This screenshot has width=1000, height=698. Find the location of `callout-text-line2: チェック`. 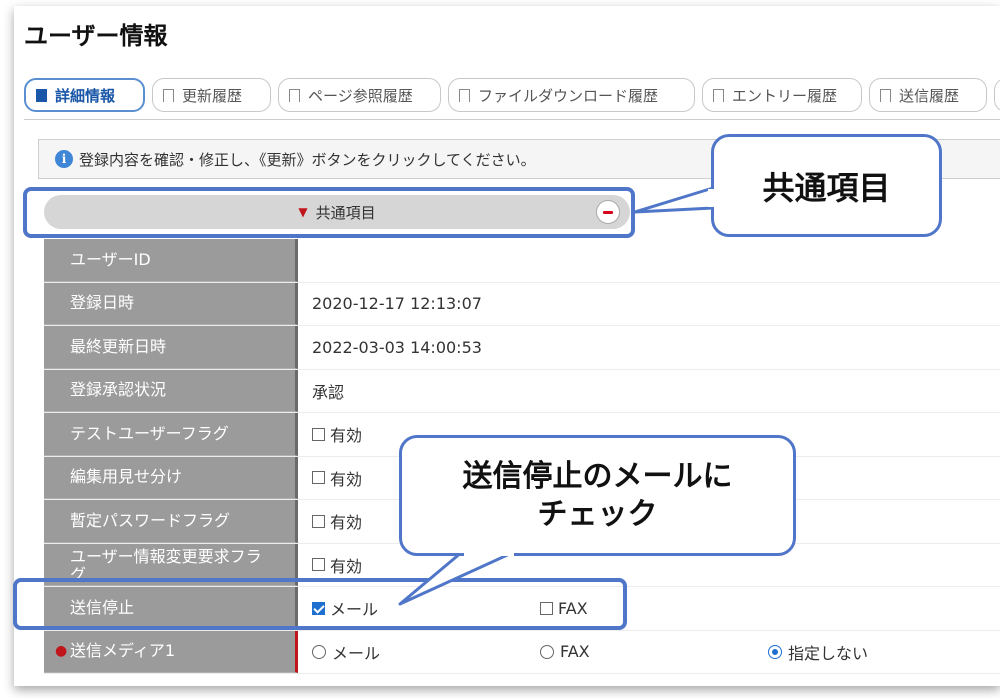

callout-text-line2: チェック is located at coordinates (597, 514).